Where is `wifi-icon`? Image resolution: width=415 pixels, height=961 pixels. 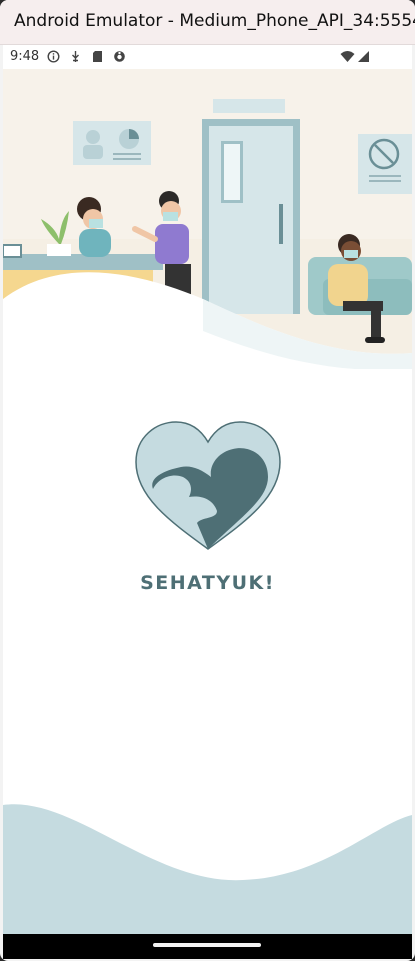
wifi-icon is located at coordinates (347, 56).